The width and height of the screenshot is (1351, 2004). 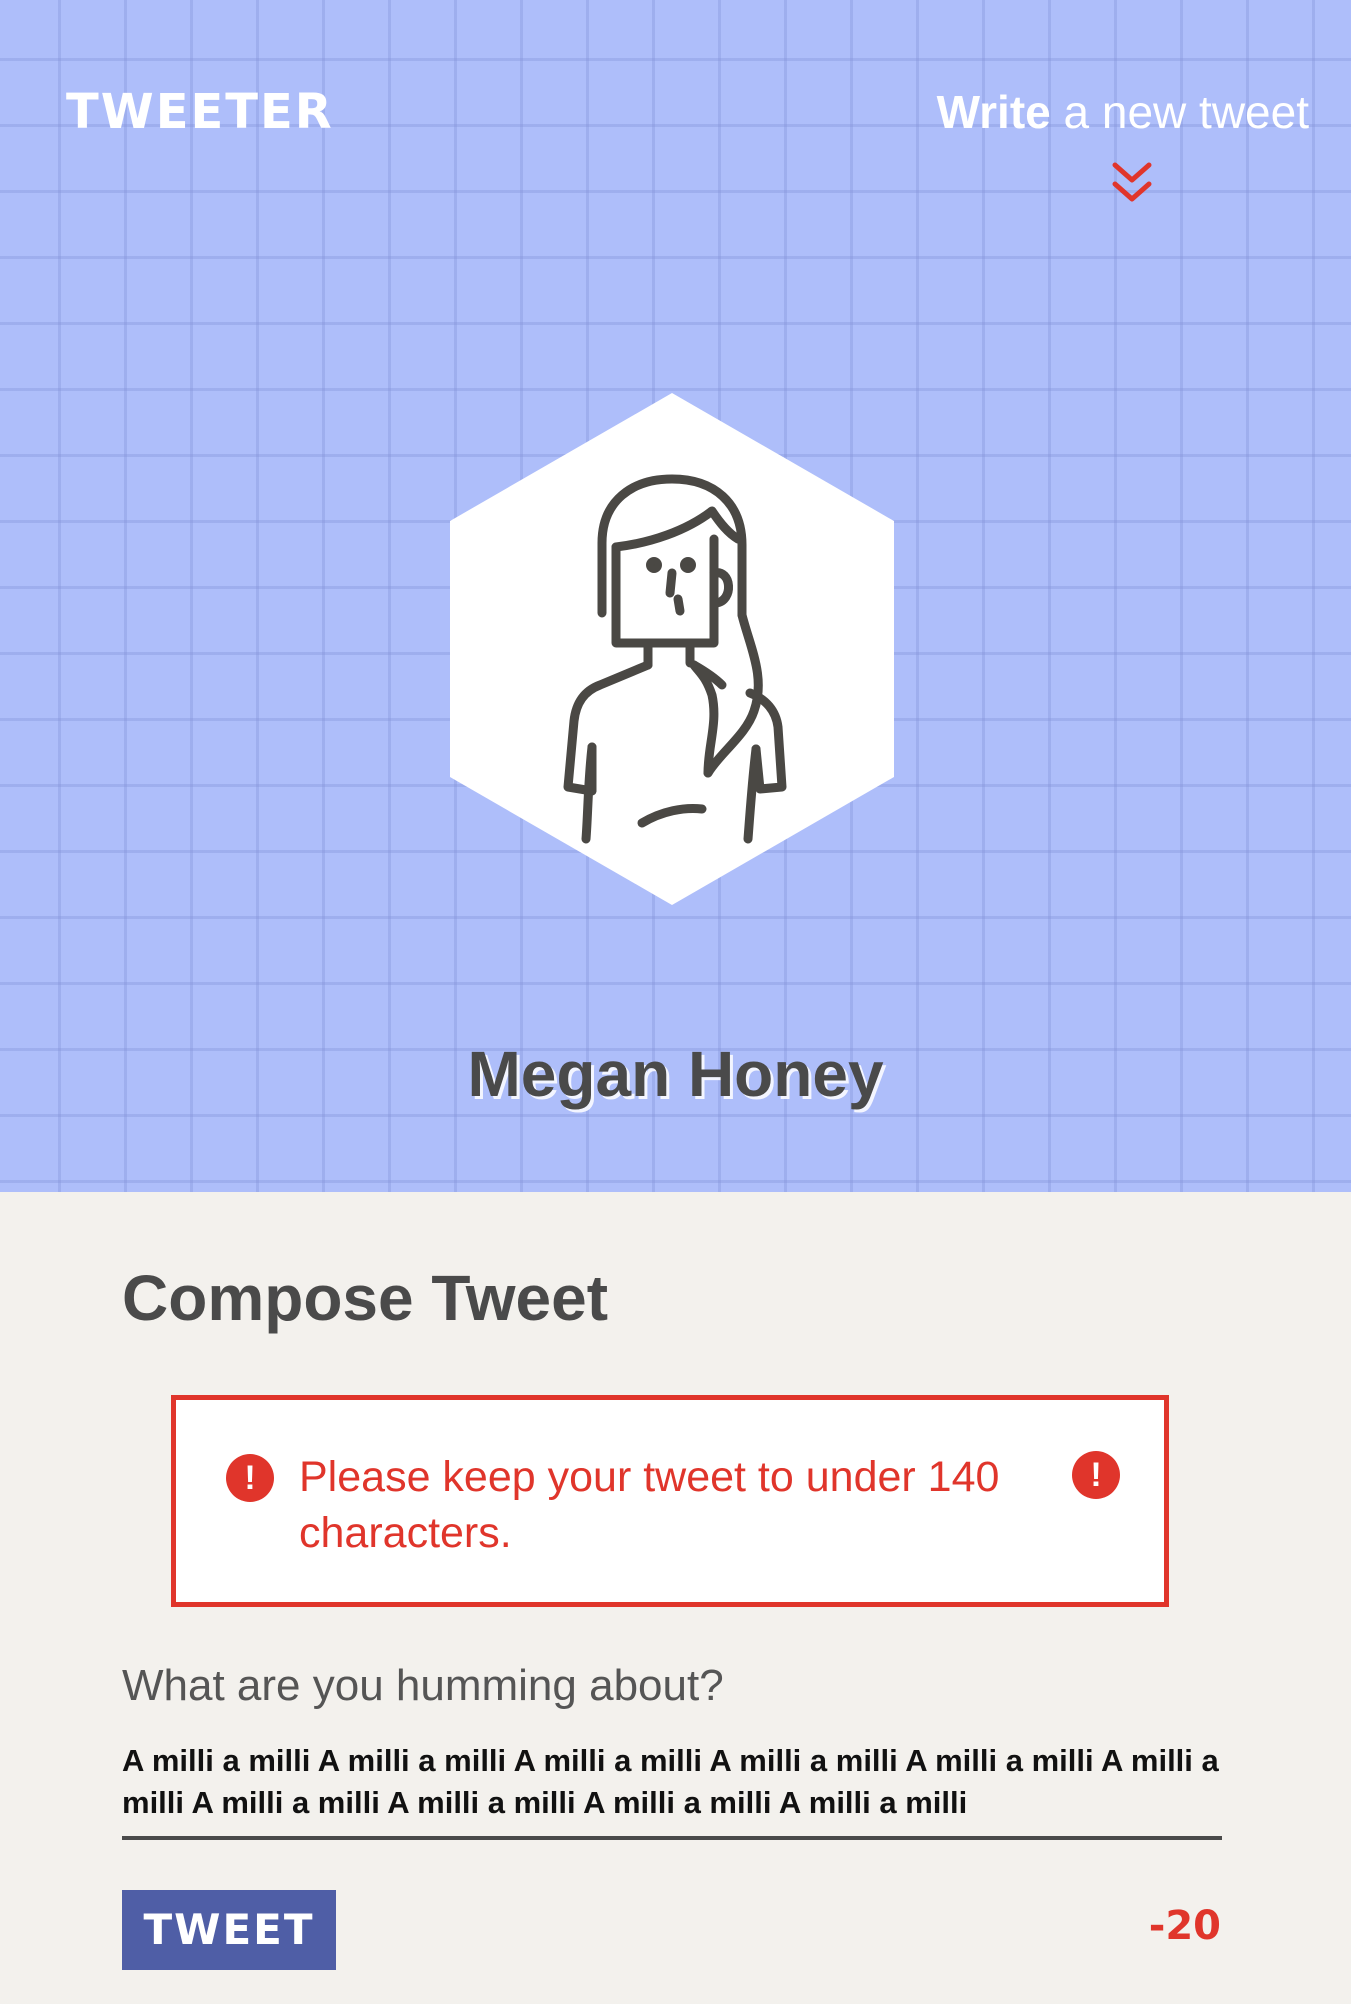 I want to click on compose-title: Compose Tweet, so click(x=365, y=1298).